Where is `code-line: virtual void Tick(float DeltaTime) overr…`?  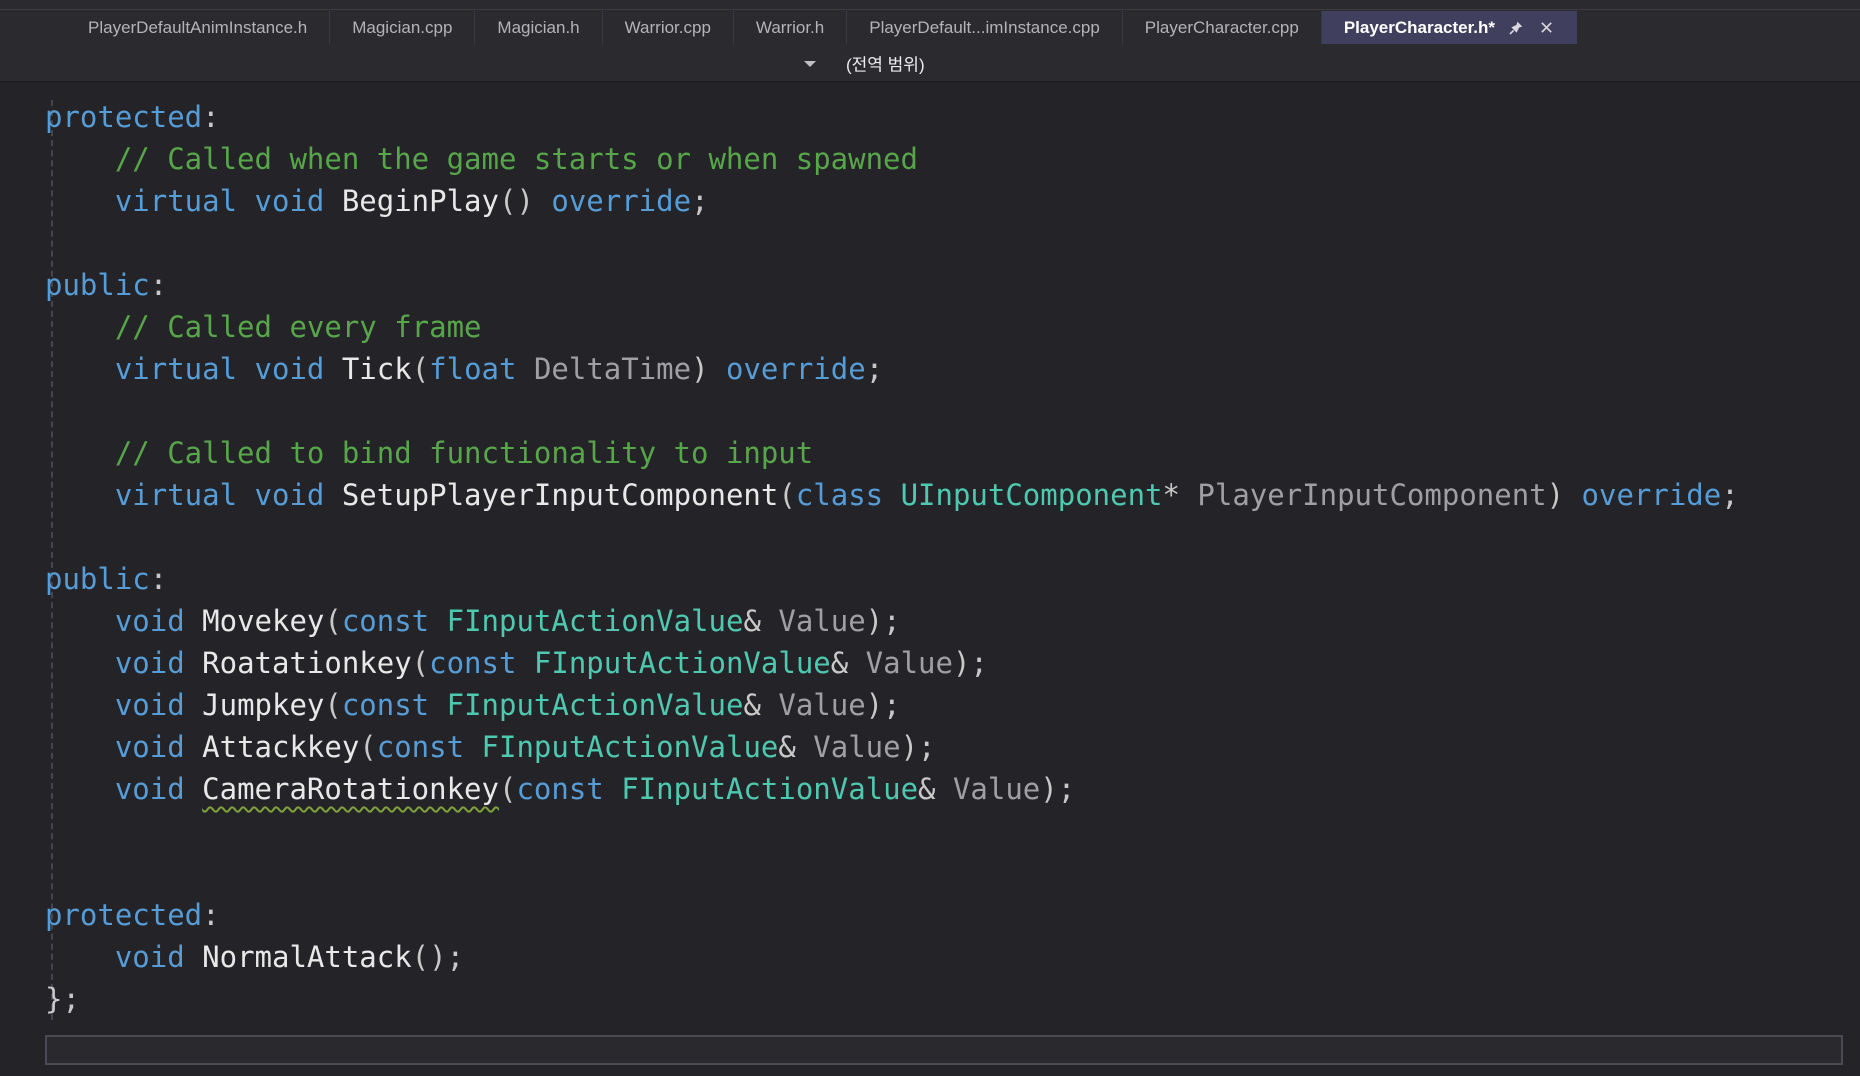
code-line: virtual void Tick(float DeltaTime) overr… is located at coordinates (952, 369).